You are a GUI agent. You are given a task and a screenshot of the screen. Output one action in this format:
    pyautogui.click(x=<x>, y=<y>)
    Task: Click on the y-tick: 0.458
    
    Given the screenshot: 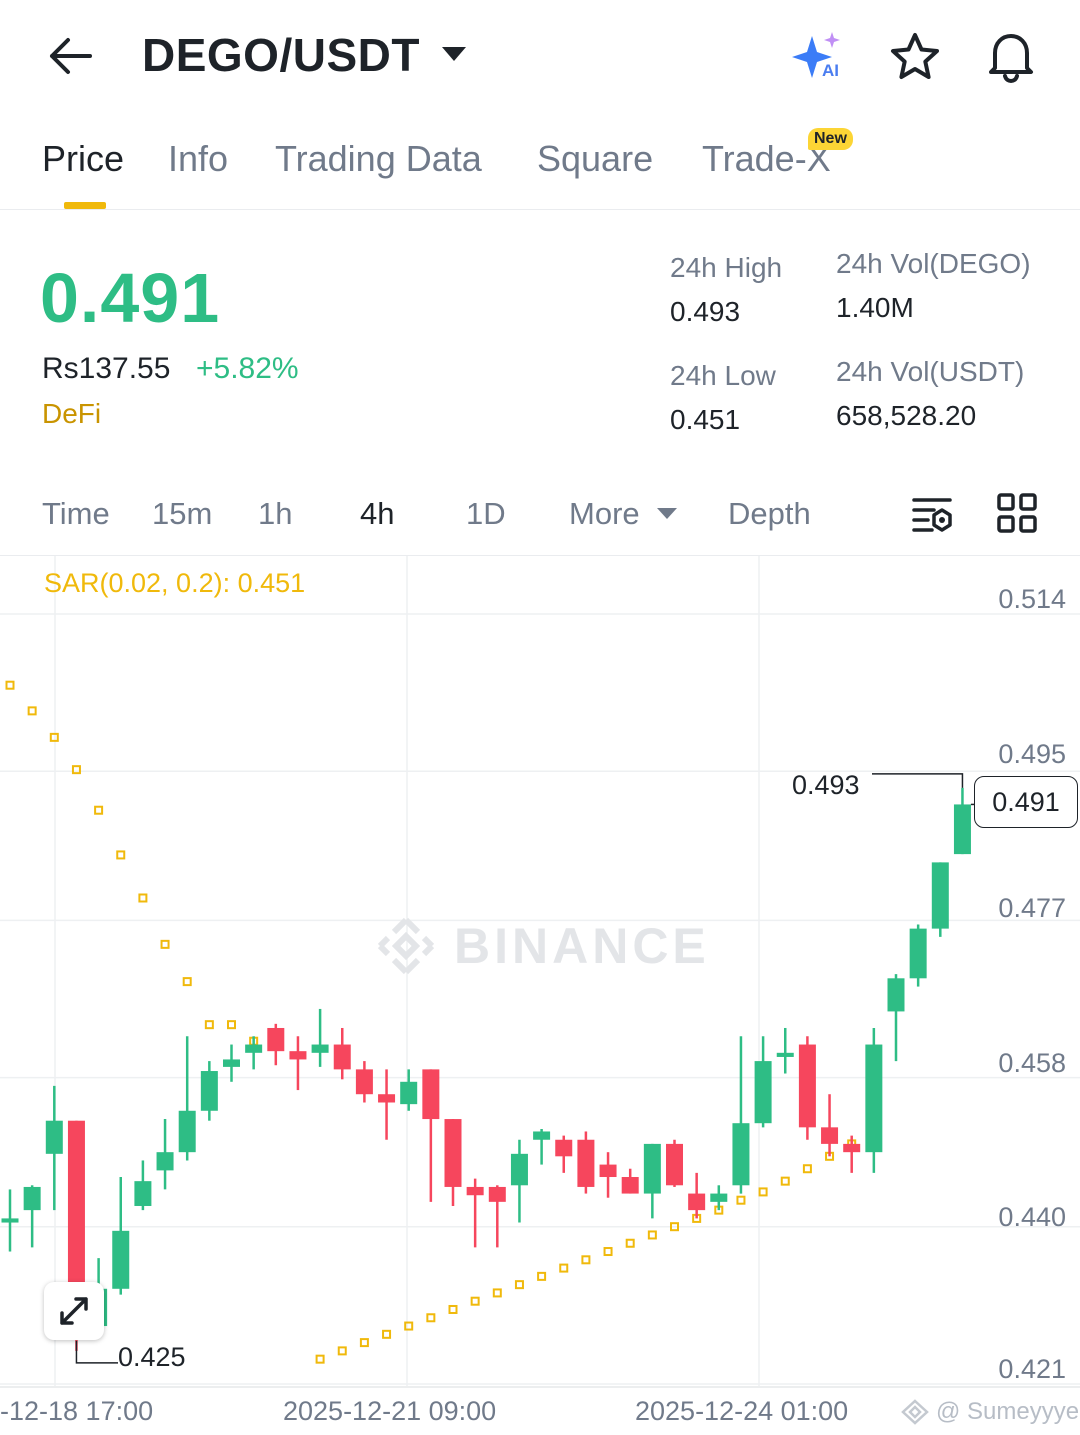 What is the action you would take?
    pyautogui.click(x=1032, y=1063)
    